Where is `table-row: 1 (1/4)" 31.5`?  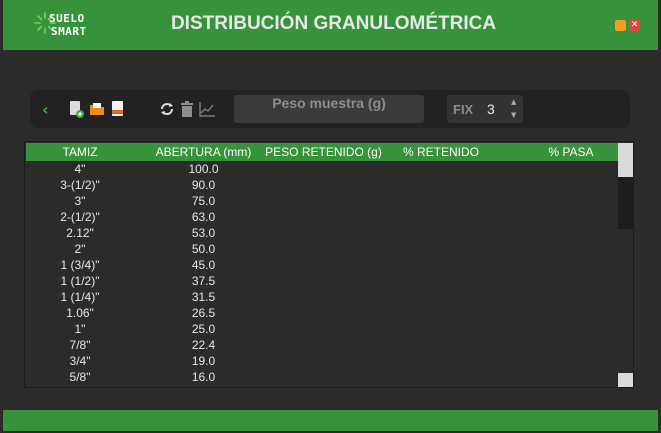
table-row: 1 (1/4)" 31.5 is located at coordinates (322, 297).